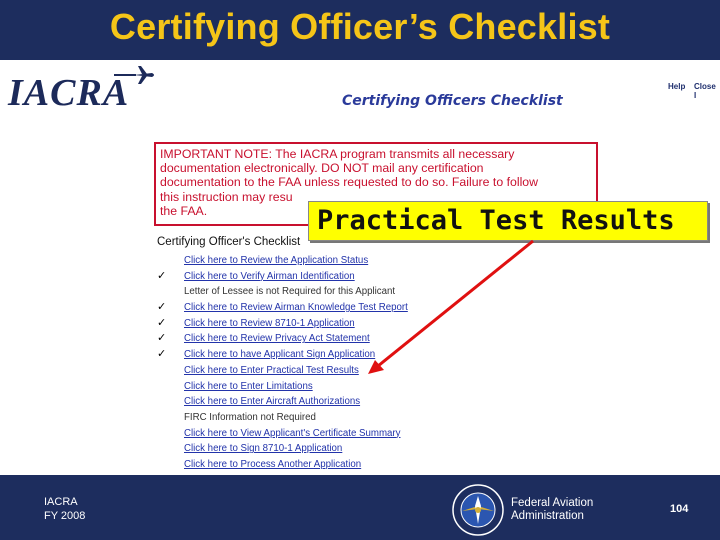  I want to click on checklist-row: Click here to Sign 8710-1 Application, so click(307, 449).